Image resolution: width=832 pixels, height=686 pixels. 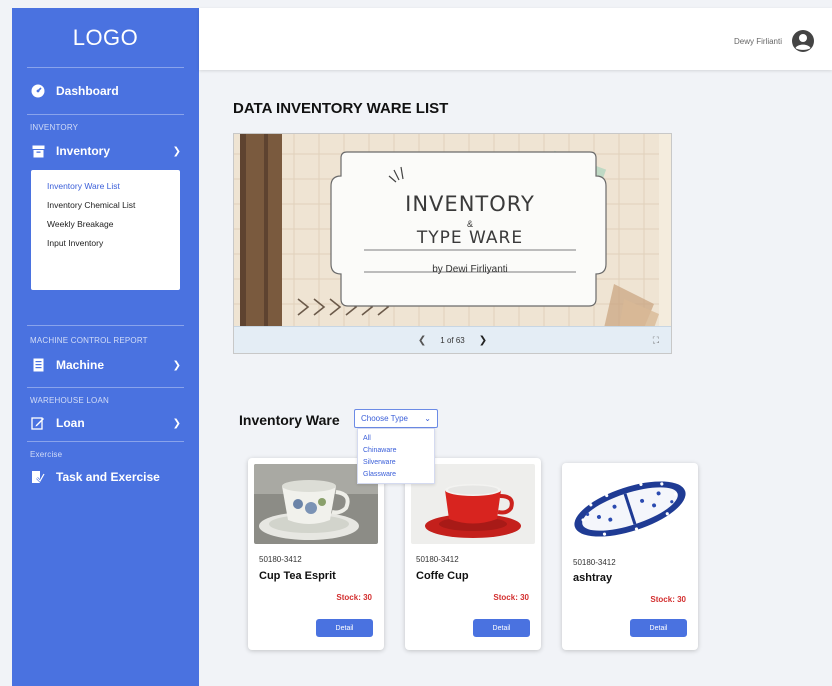 What do you see at coordinates (515, 39) in the screenshot?
I see `top-header: Dewy Firlianti` at bounding box center [515, 39].